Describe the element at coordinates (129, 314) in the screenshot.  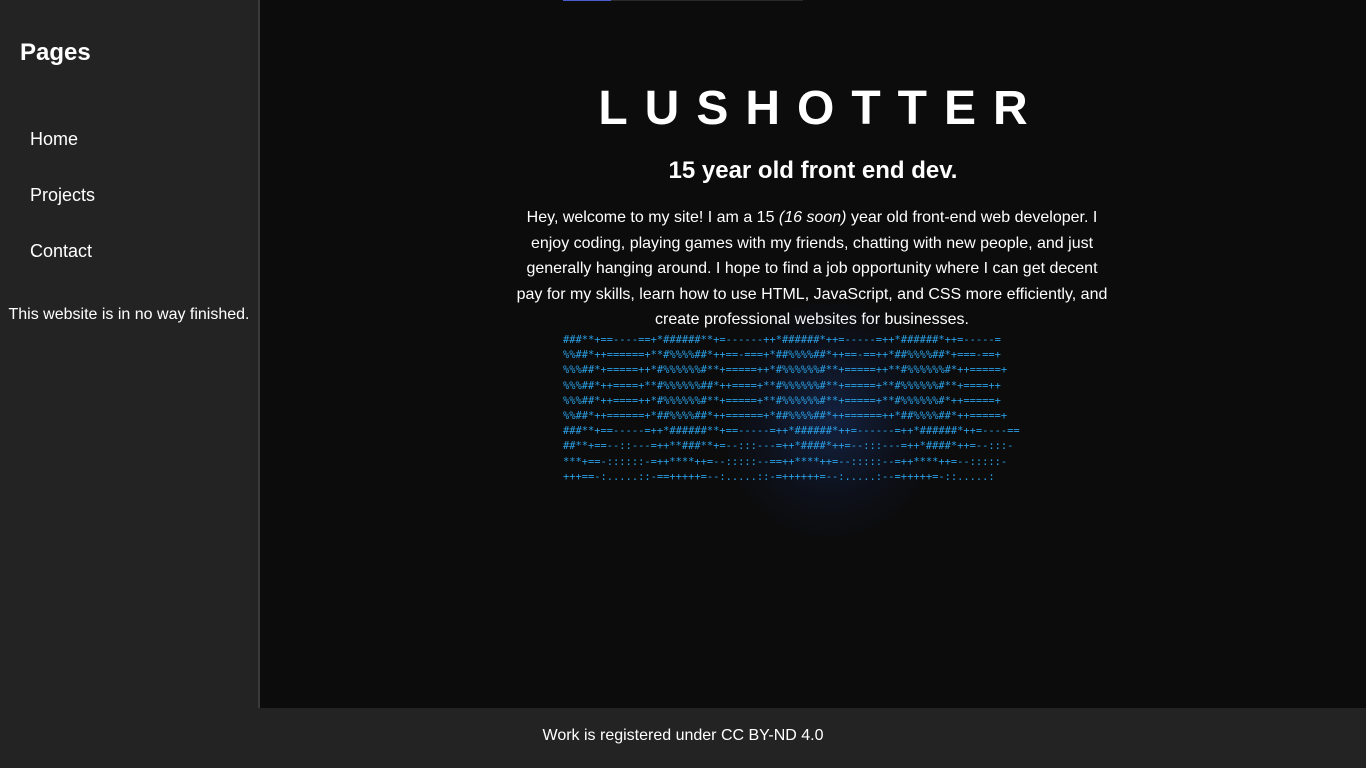
I see `sidebar-note: This website is in no way finished.` at that location.